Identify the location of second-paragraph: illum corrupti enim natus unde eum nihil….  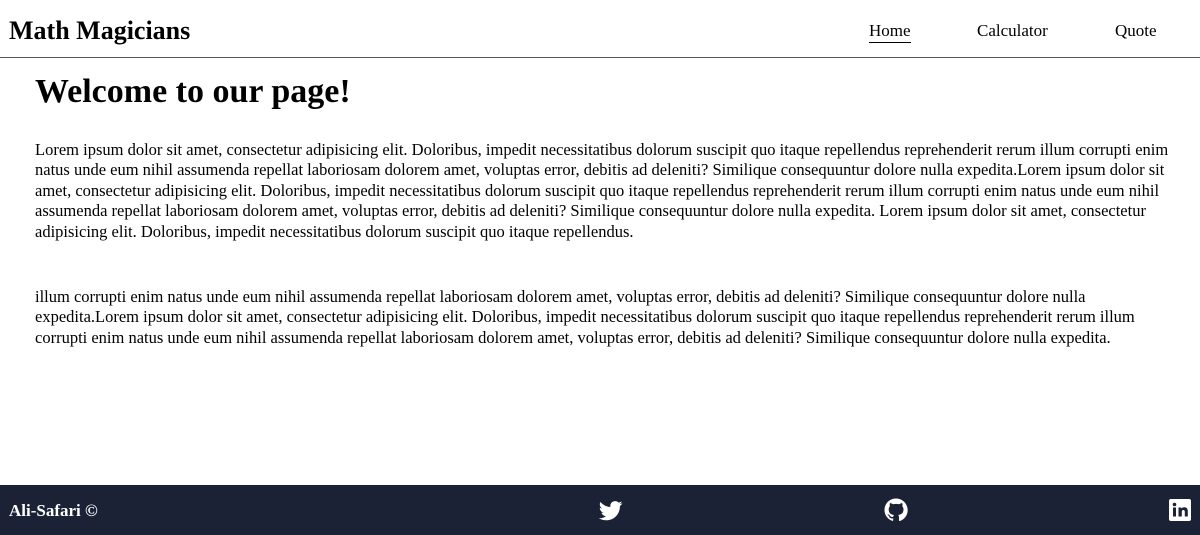
(585, 317).